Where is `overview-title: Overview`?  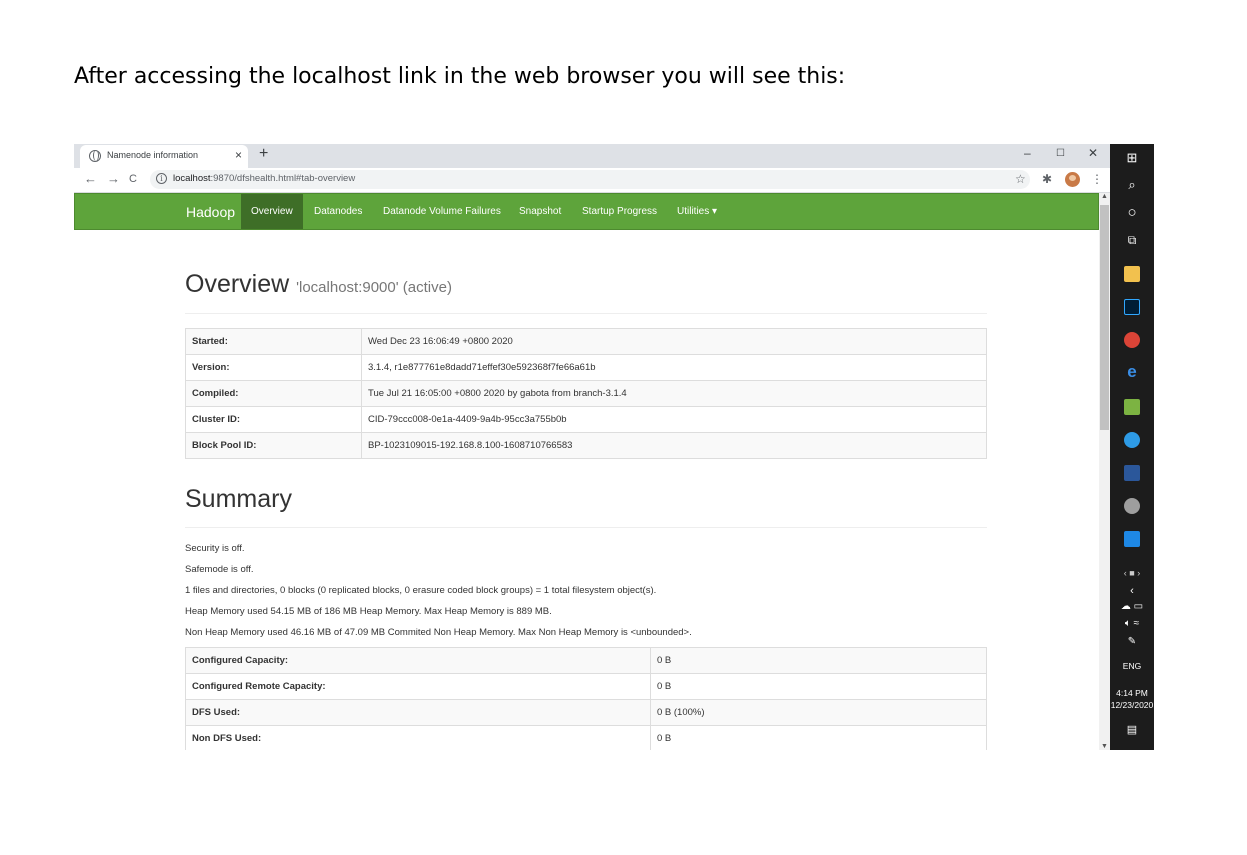
overview-title: Overview is located at coordinates (237, 284).